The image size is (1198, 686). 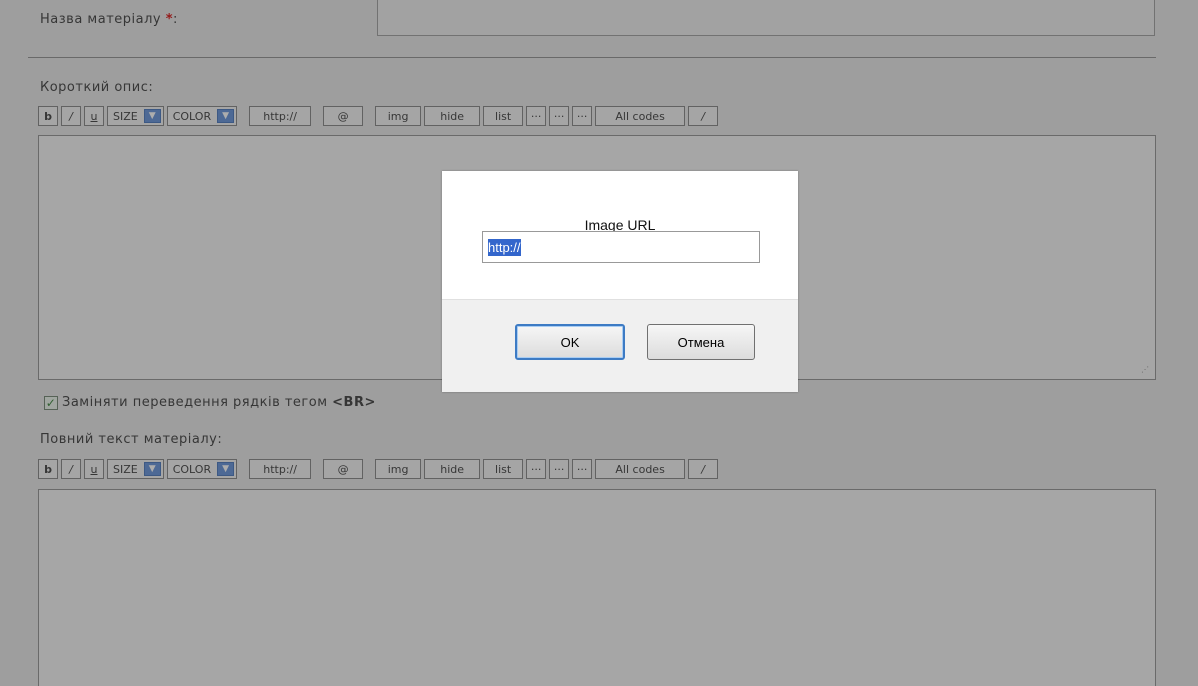 I want to click on ok-button: OK, so click(x=570, y=342).